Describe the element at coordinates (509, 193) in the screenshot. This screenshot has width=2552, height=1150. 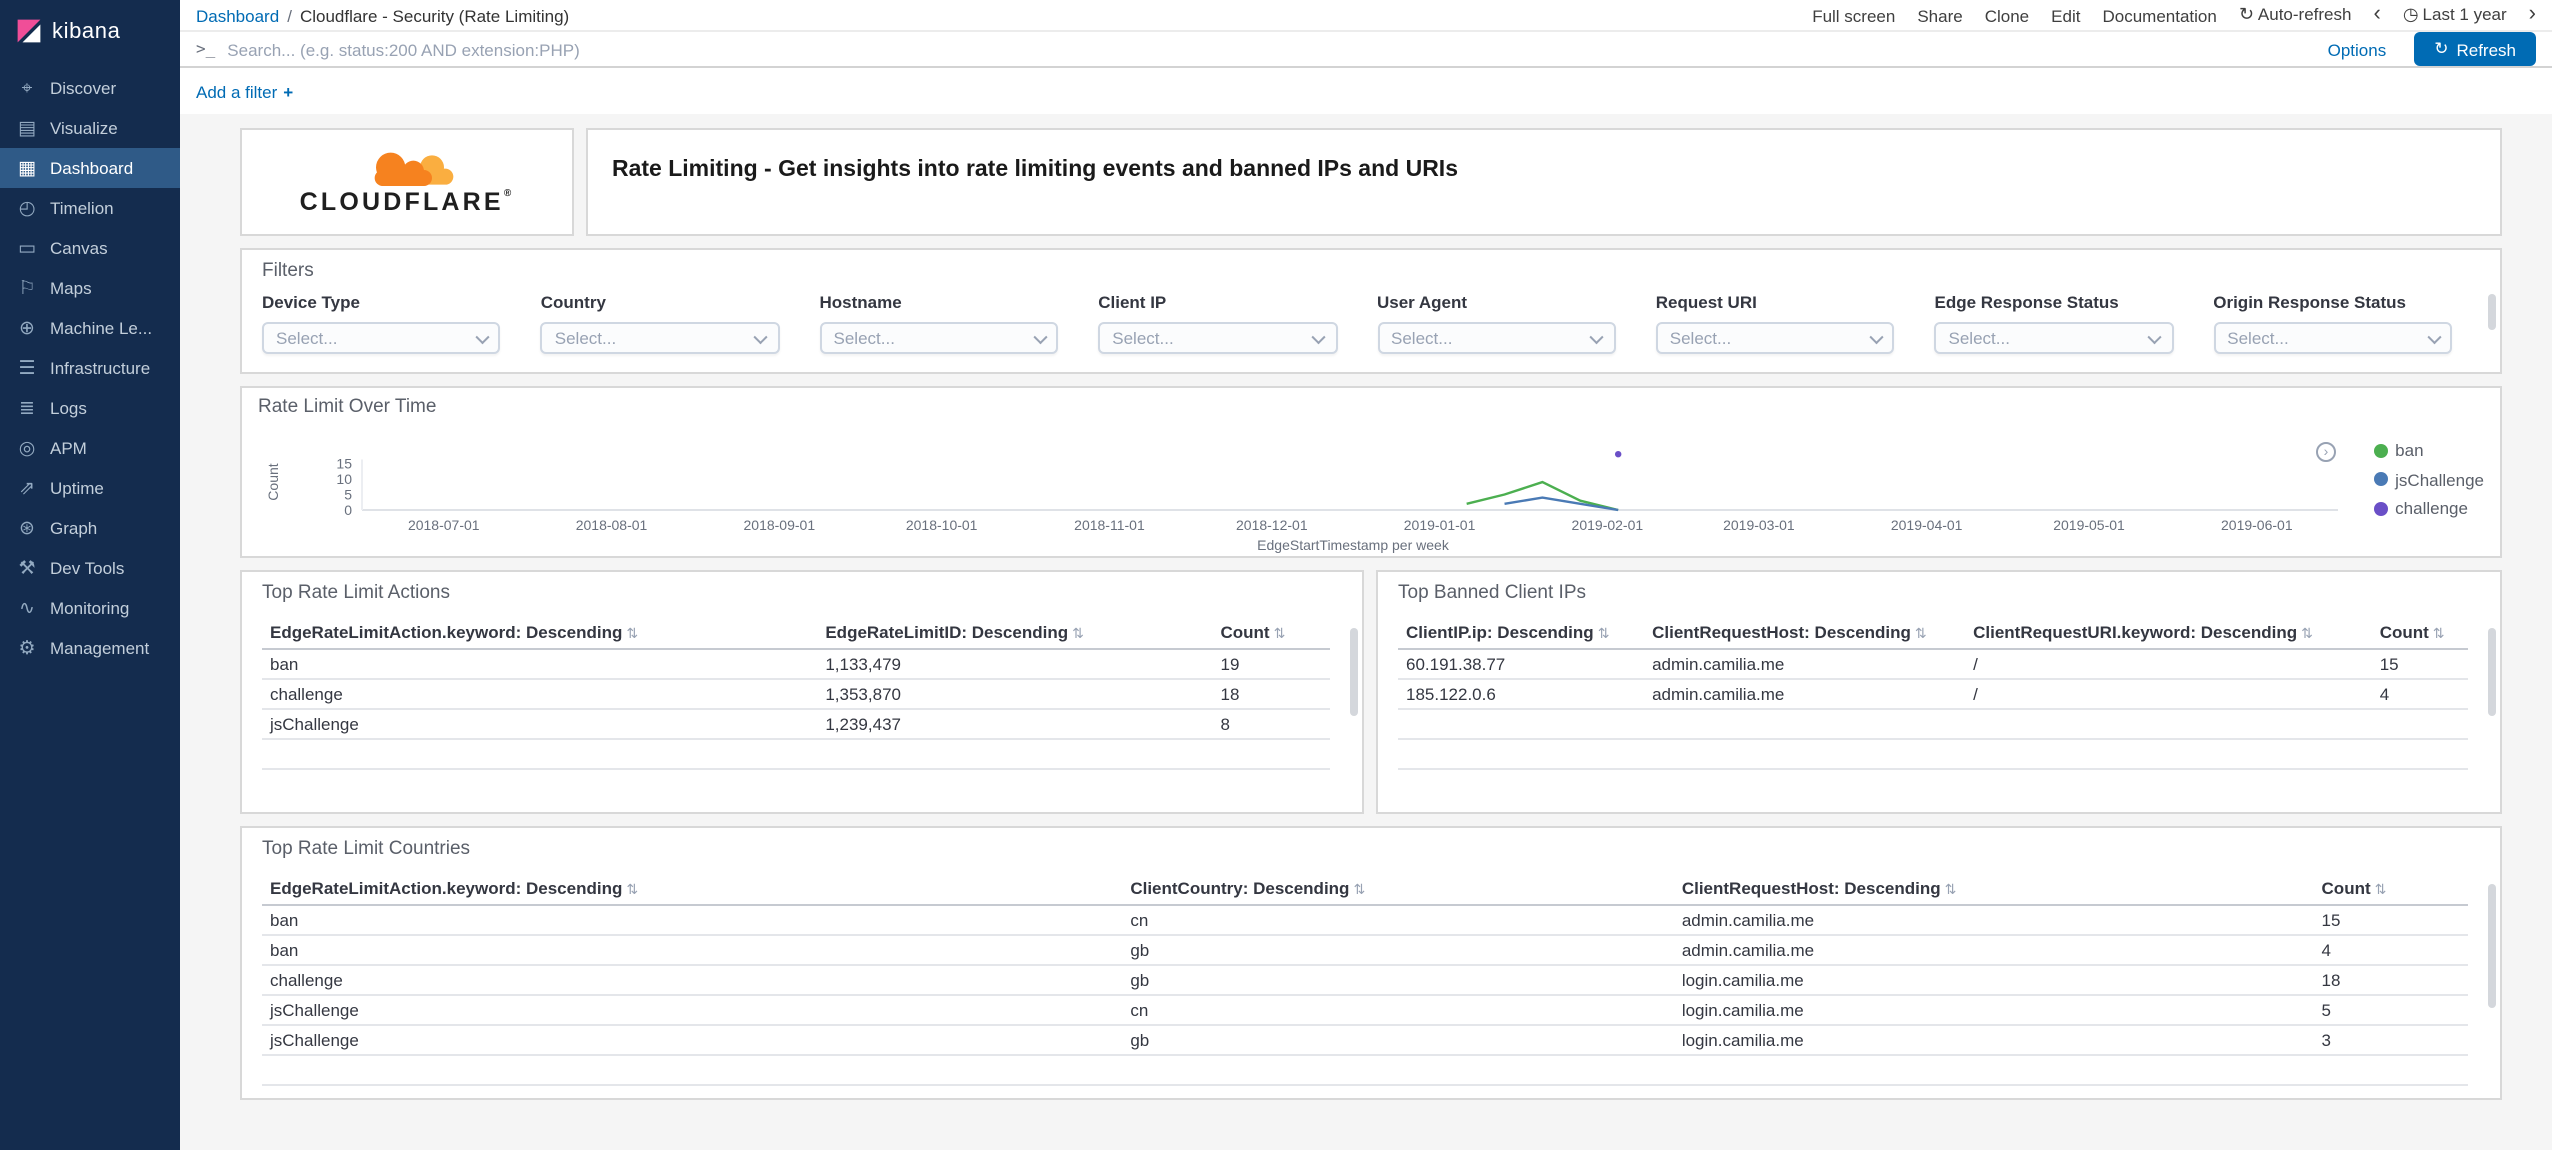
I see `registered-mark: ®` at that location.